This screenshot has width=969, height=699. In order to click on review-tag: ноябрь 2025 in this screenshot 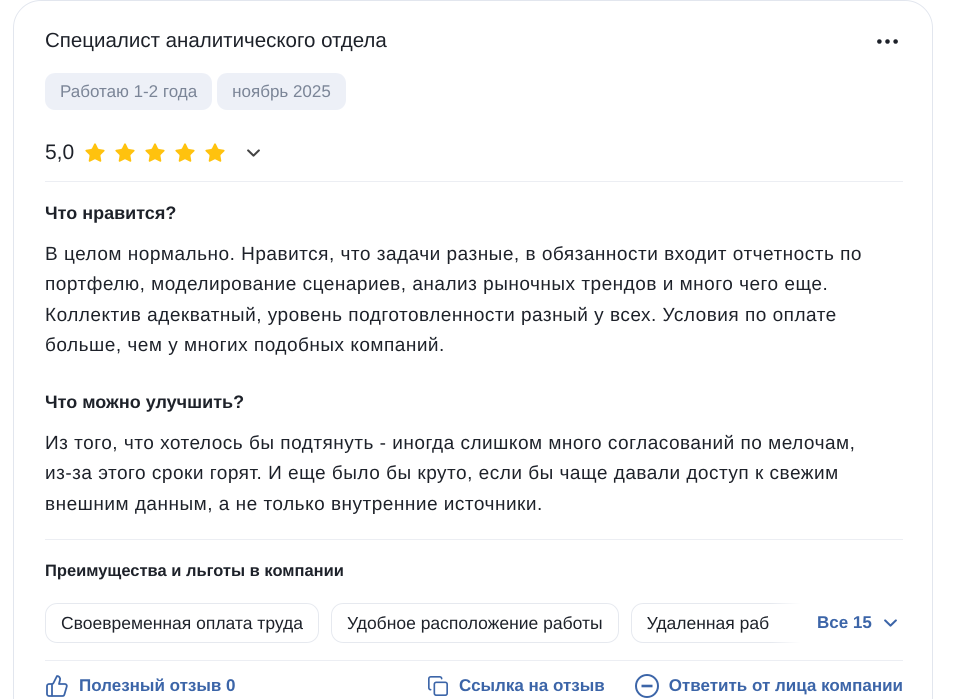, I will do `click(281, 91)`.